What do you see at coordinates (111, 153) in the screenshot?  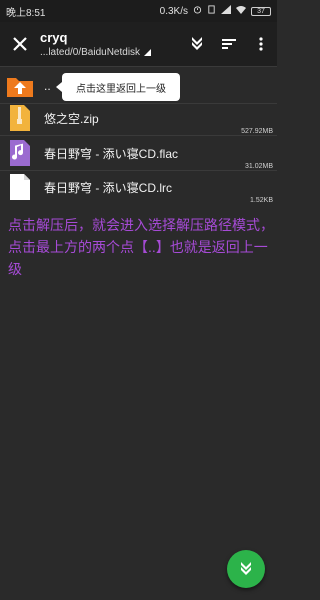 I see `file-name: 春日野穹 - 添い寝CD.flac` at bounding box center [111, 153].